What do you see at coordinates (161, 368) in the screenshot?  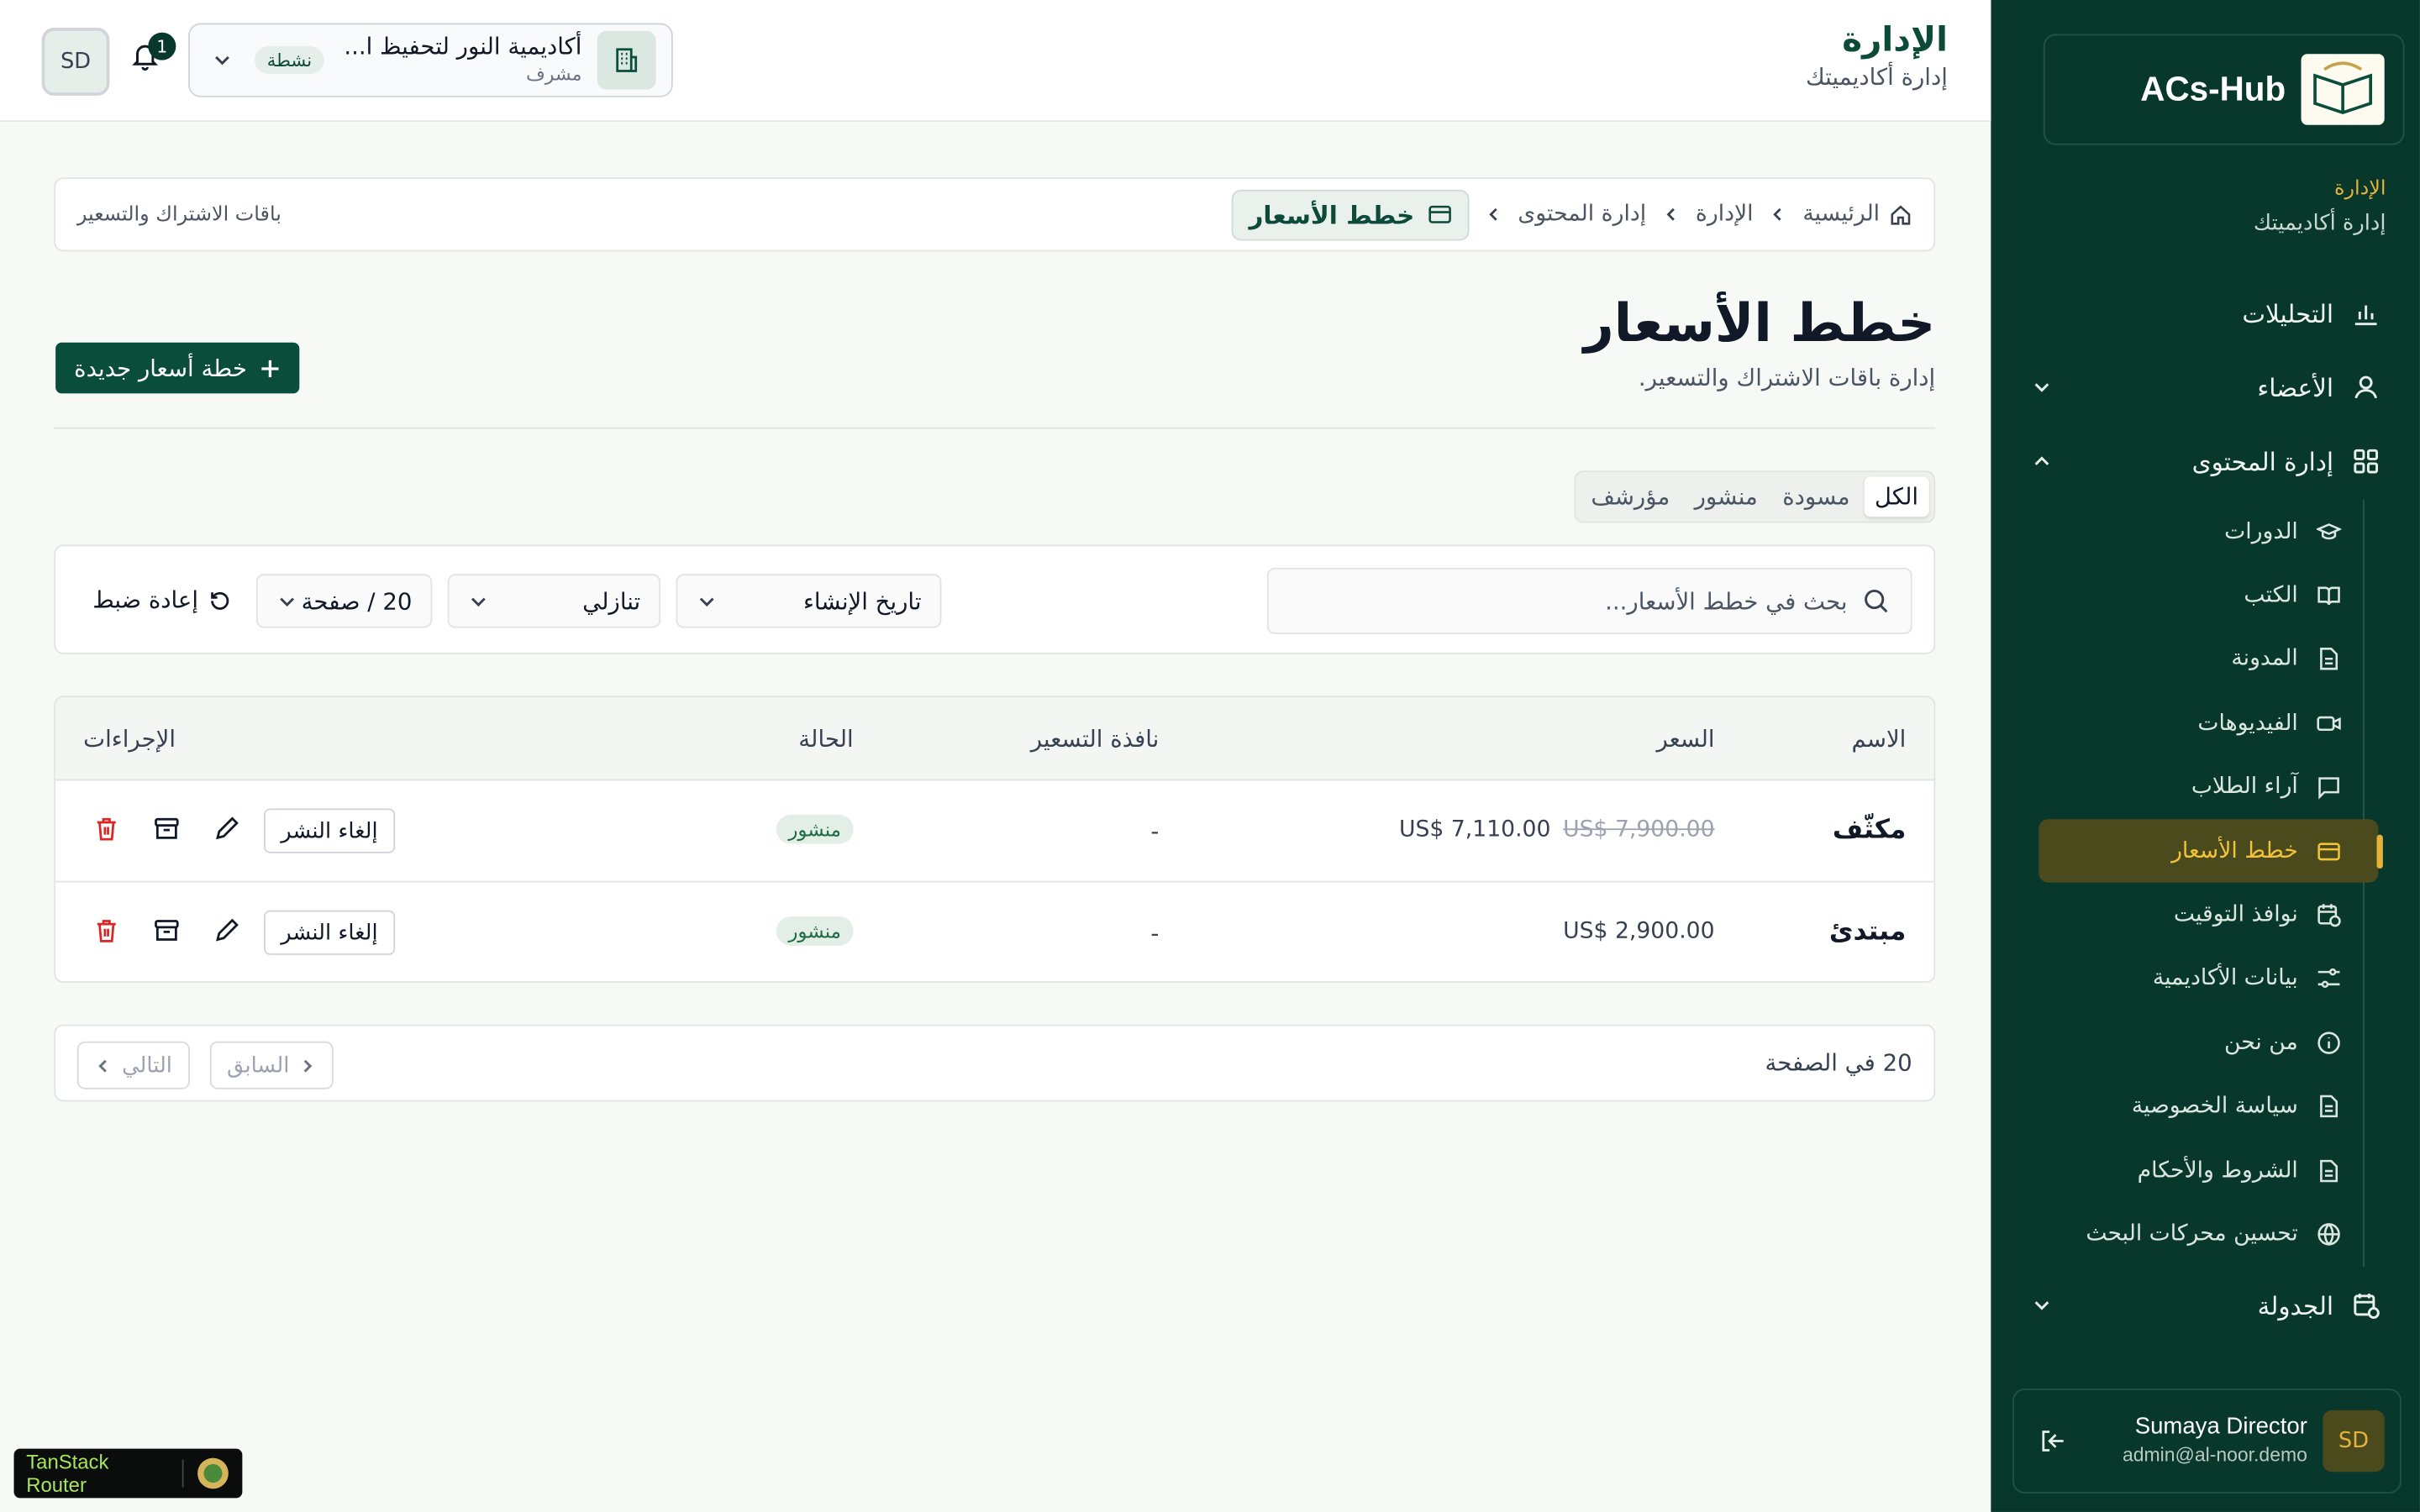 I see `button-label: خطة أسعار جديدة` at bounding box center [161, 368].